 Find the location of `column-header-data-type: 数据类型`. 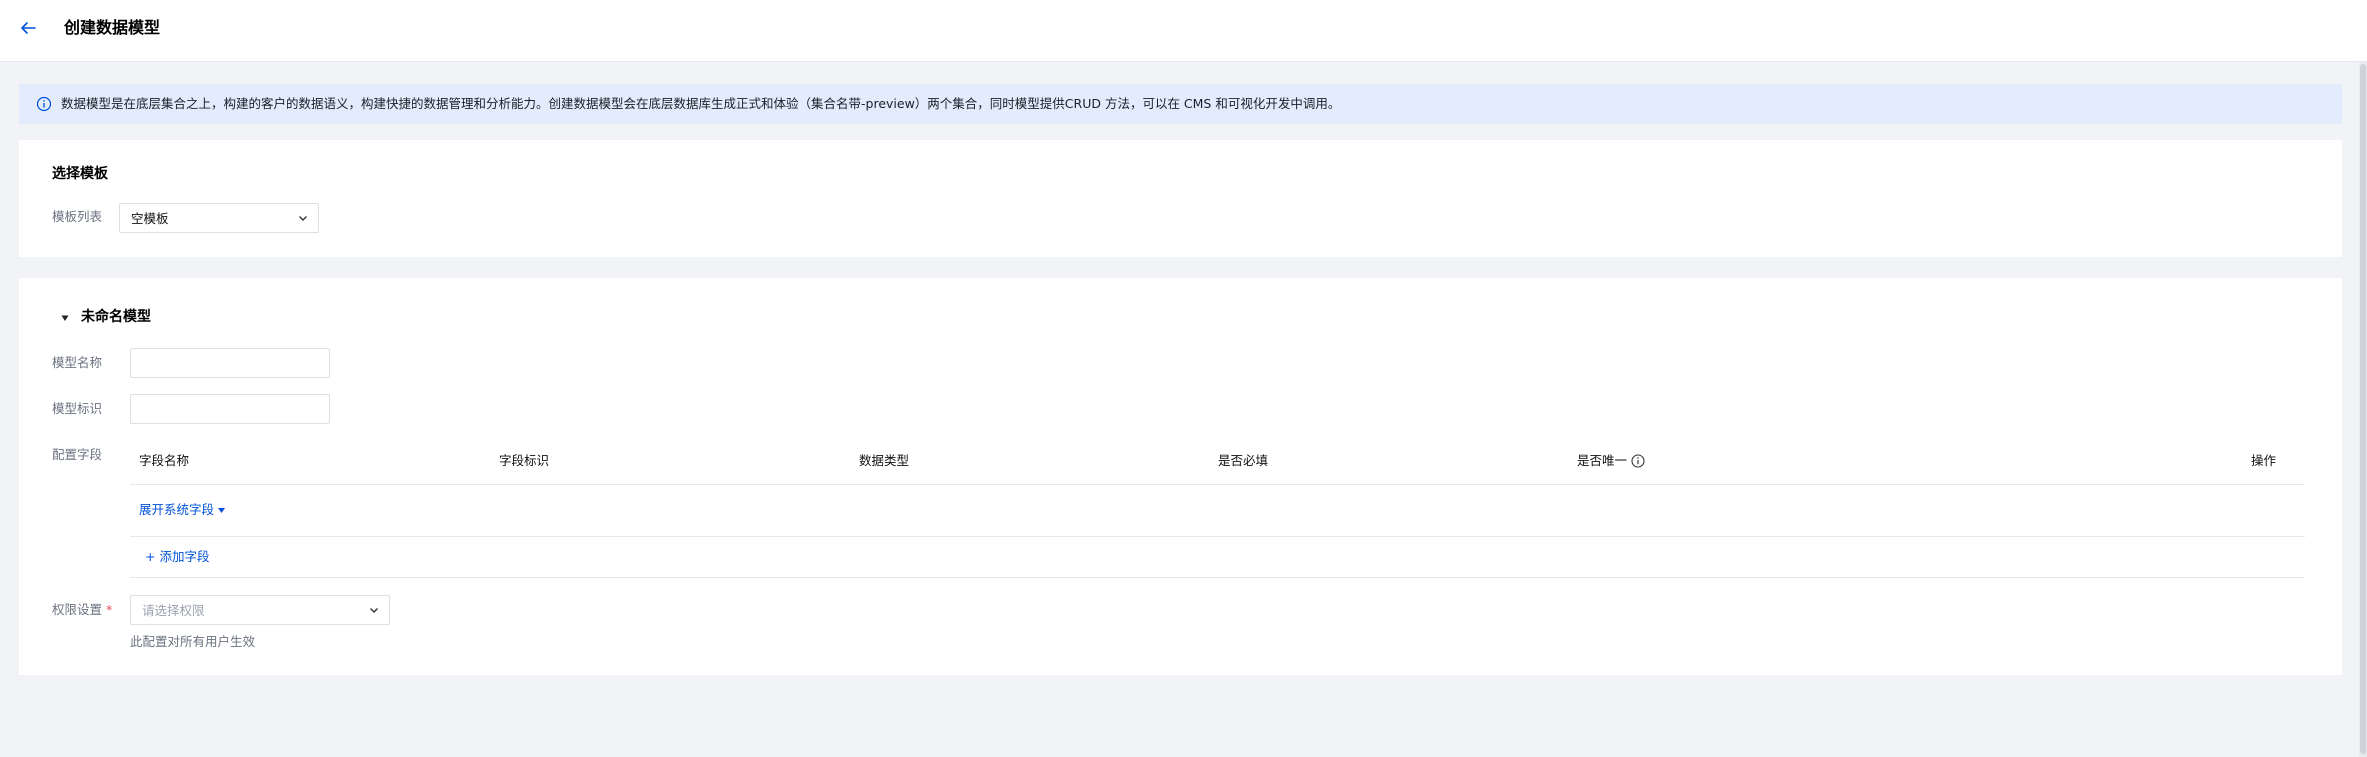

column-header-data-type: 数据类型 is located at coordinates (884, 460).